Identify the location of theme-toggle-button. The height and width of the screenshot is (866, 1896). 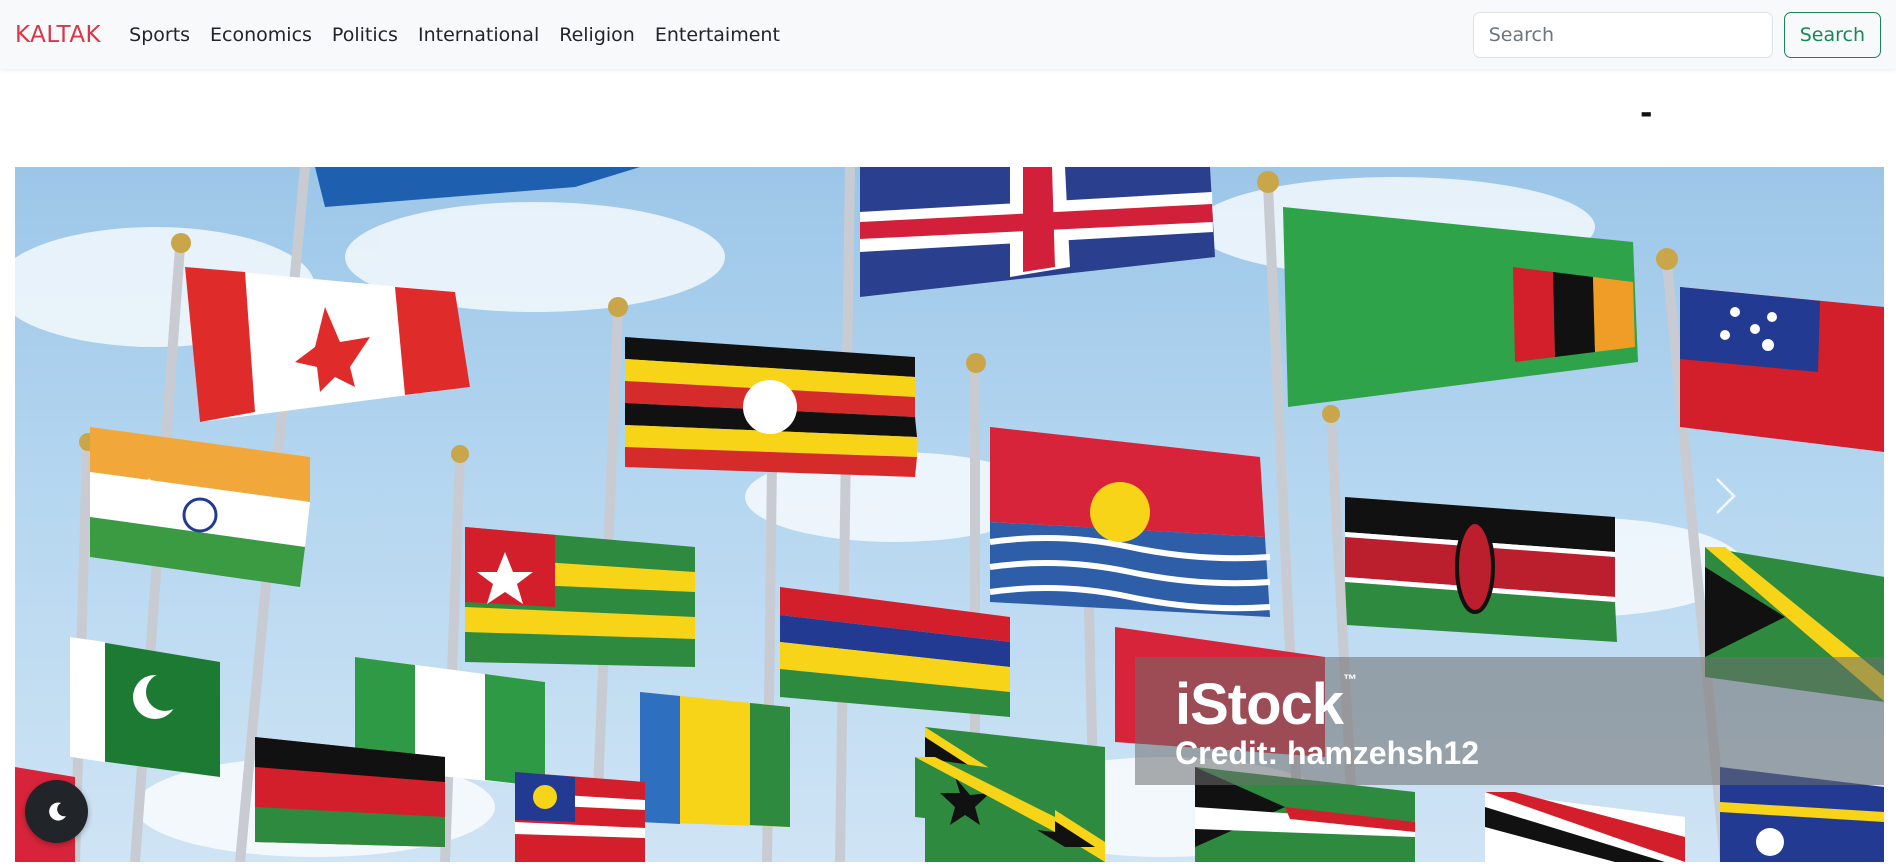
(56, 811).